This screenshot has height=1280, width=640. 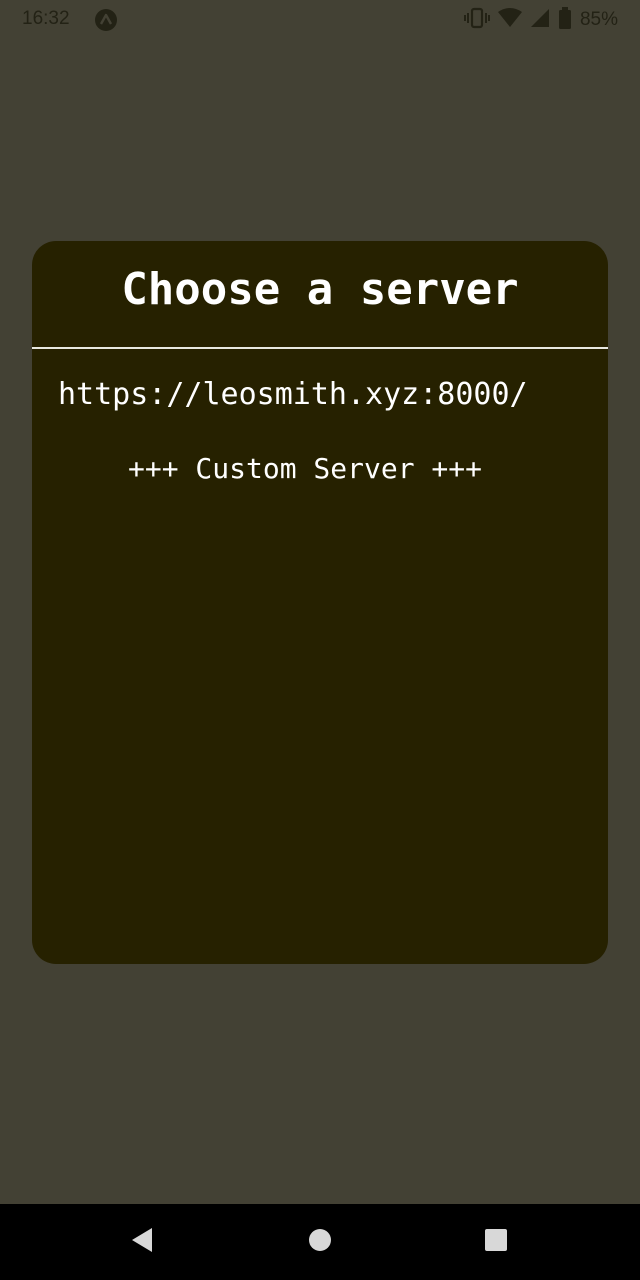 I want to click on navigation-bar, so click(x=320, y=1242).